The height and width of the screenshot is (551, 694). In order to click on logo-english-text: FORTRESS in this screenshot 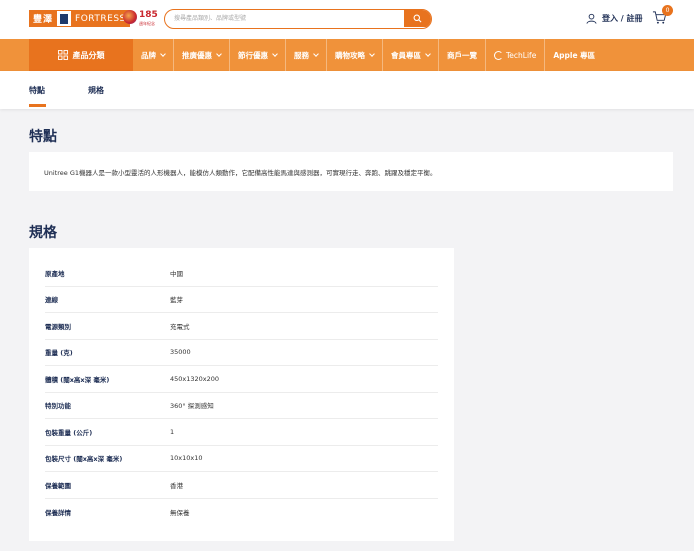, I will do `click(100, 18)`.